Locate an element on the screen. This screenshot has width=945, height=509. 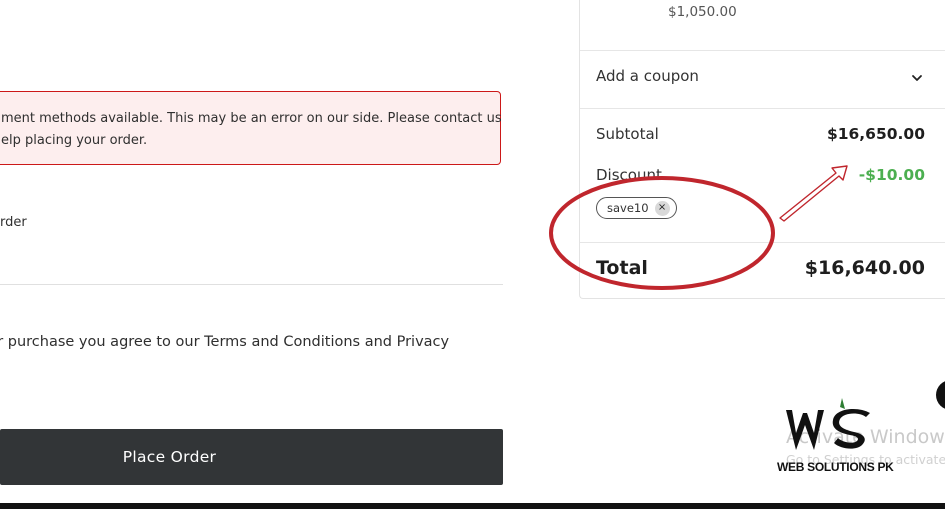
logo-caption: WEB SOLUTIONS PK is located at coordinates (835, 467).